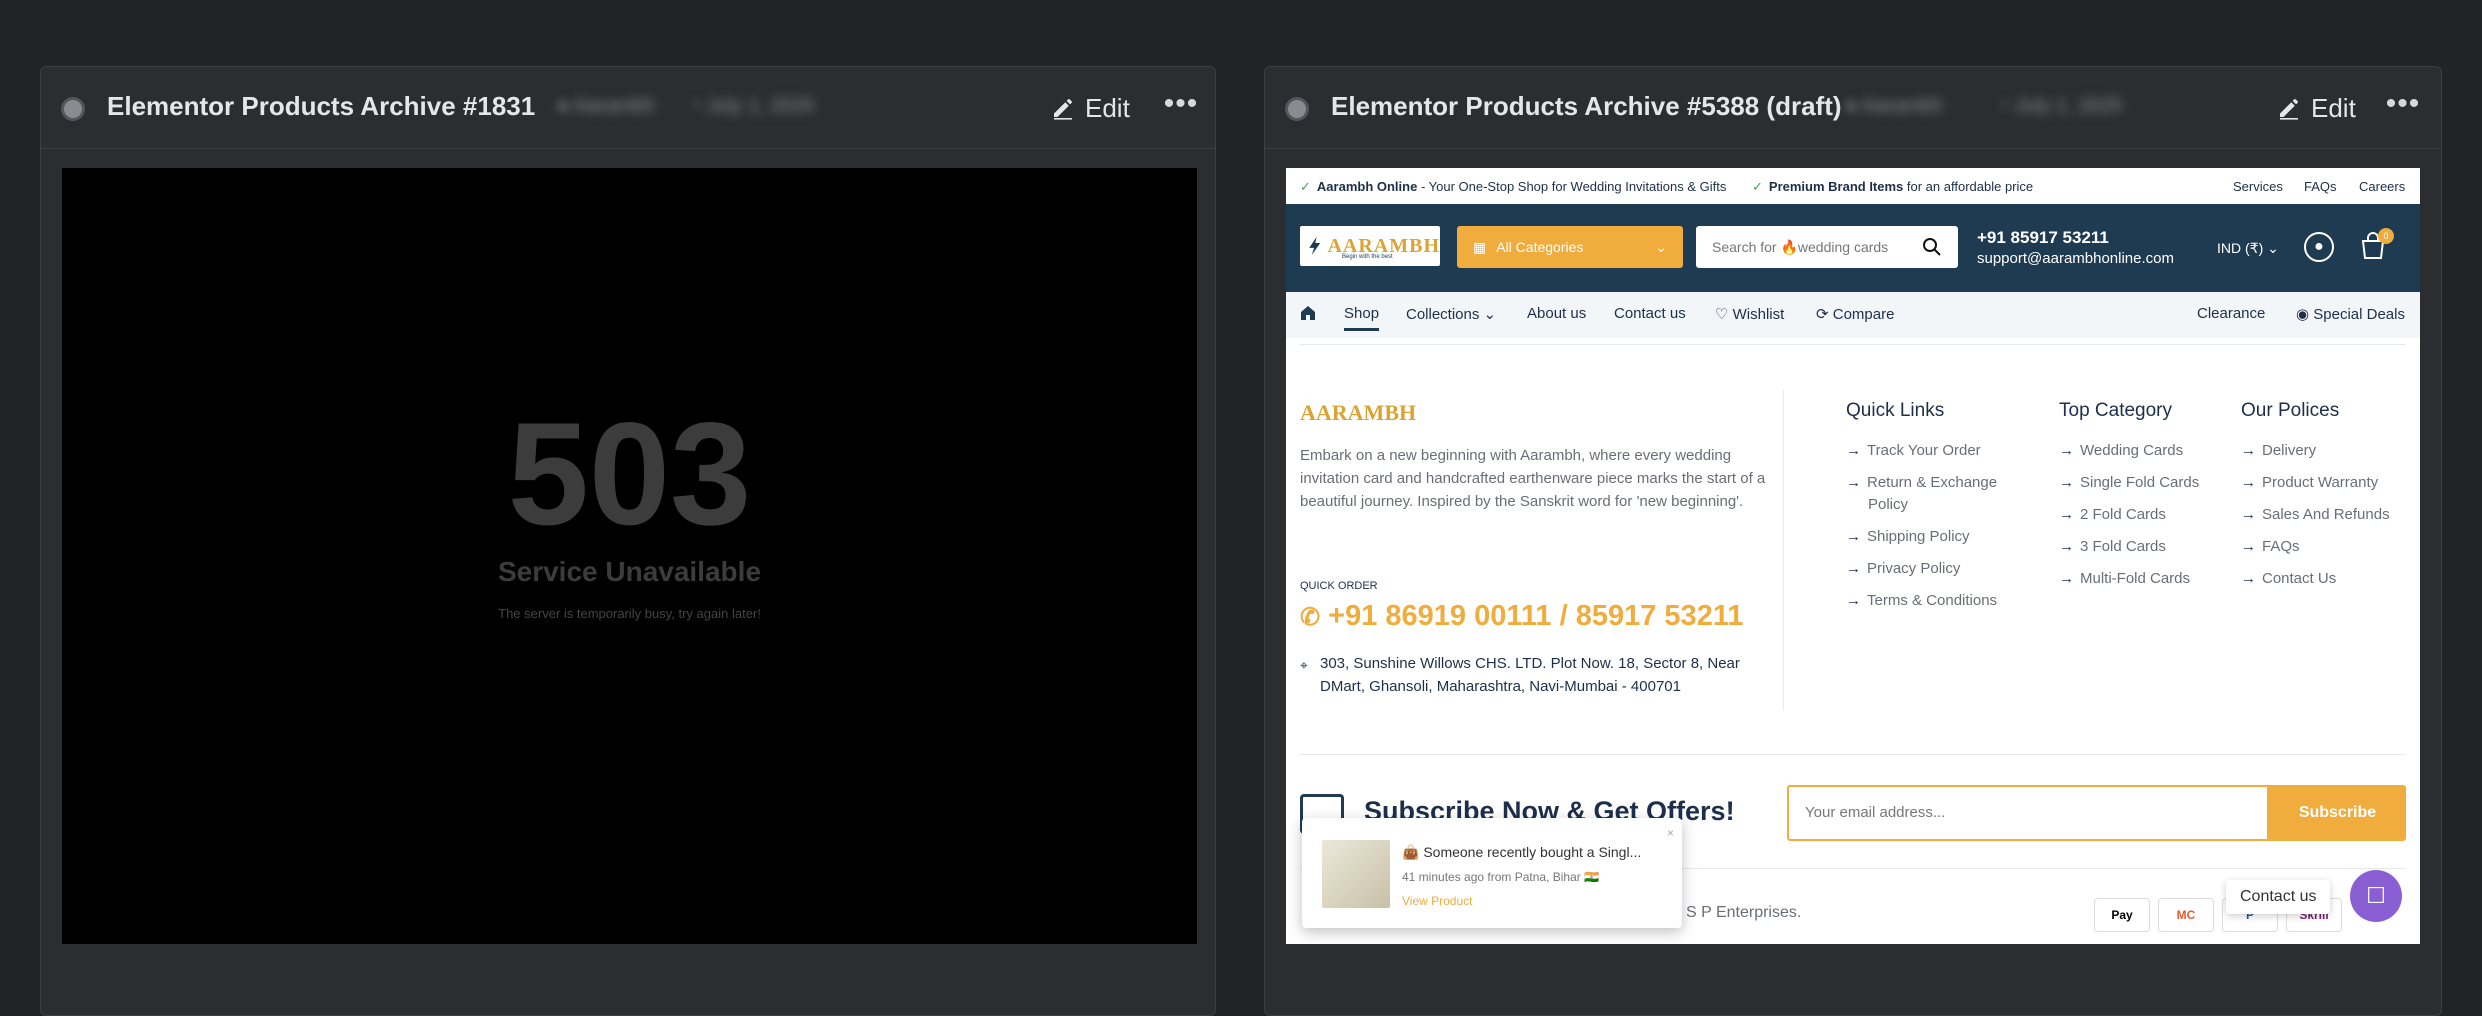 This screenshot has width=2482, height=1016. What do you see at coordinates (2315, 483) in the screenshot?
I see `footer-link: → Product Warranty` at bounding box center [2315, 483].